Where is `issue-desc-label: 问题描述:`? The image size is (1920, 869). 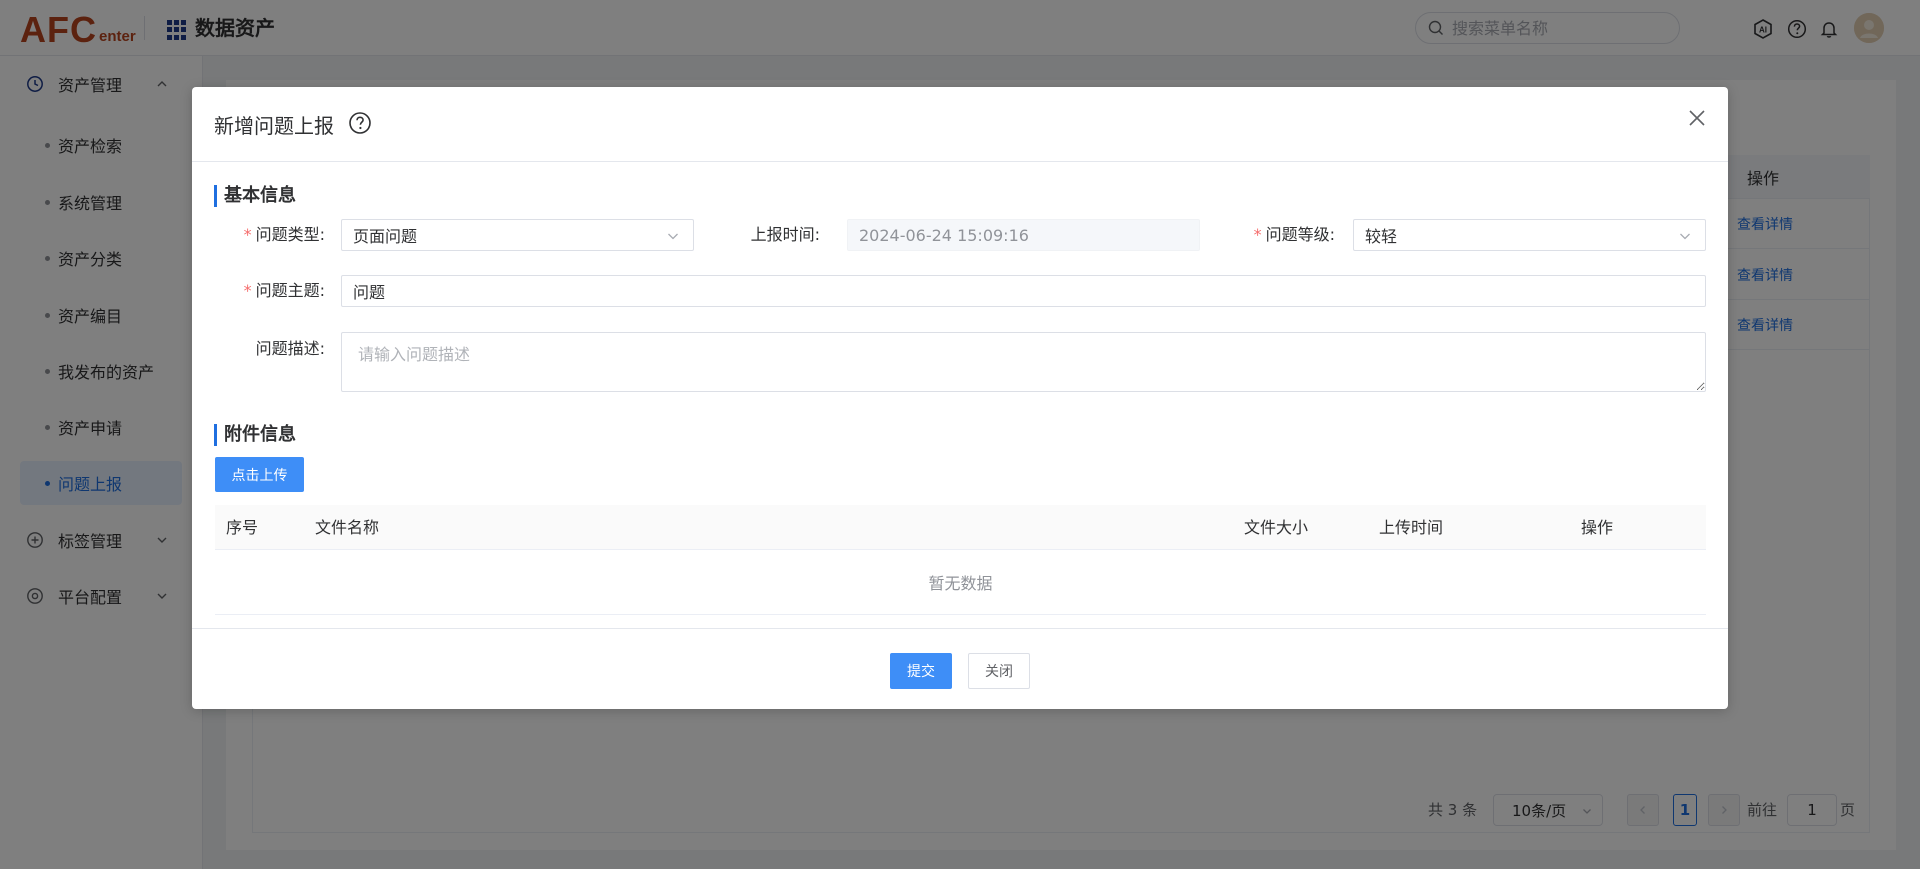 issue-desc-label: 问题描述: is located at coordinates (290, 348).